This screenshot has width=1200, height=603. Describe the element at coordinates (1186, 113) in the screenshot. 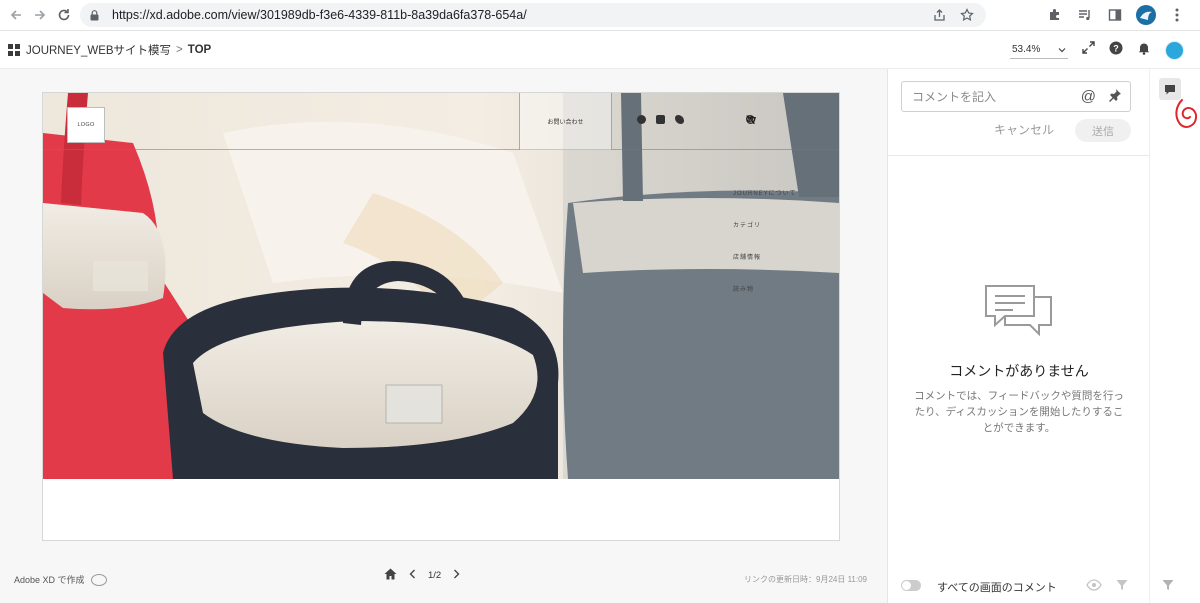

I see `red-scribble-annotation` at that location.